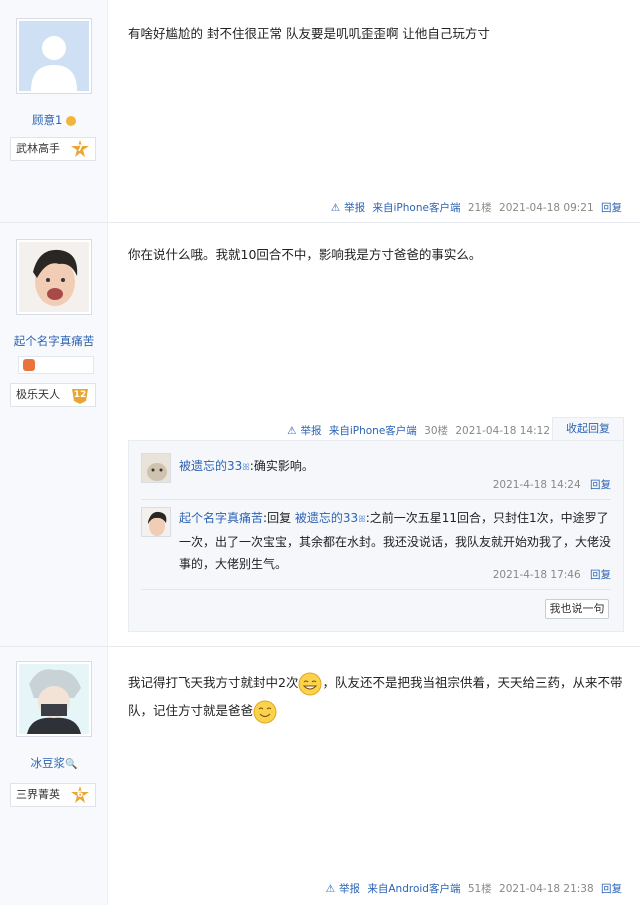 Image resolution: width=640 pixels, height=905 pixels. Describe the element at coordinates (413, 889) in the screenshot. I see `client-link: 来自Android客户端` at that location.